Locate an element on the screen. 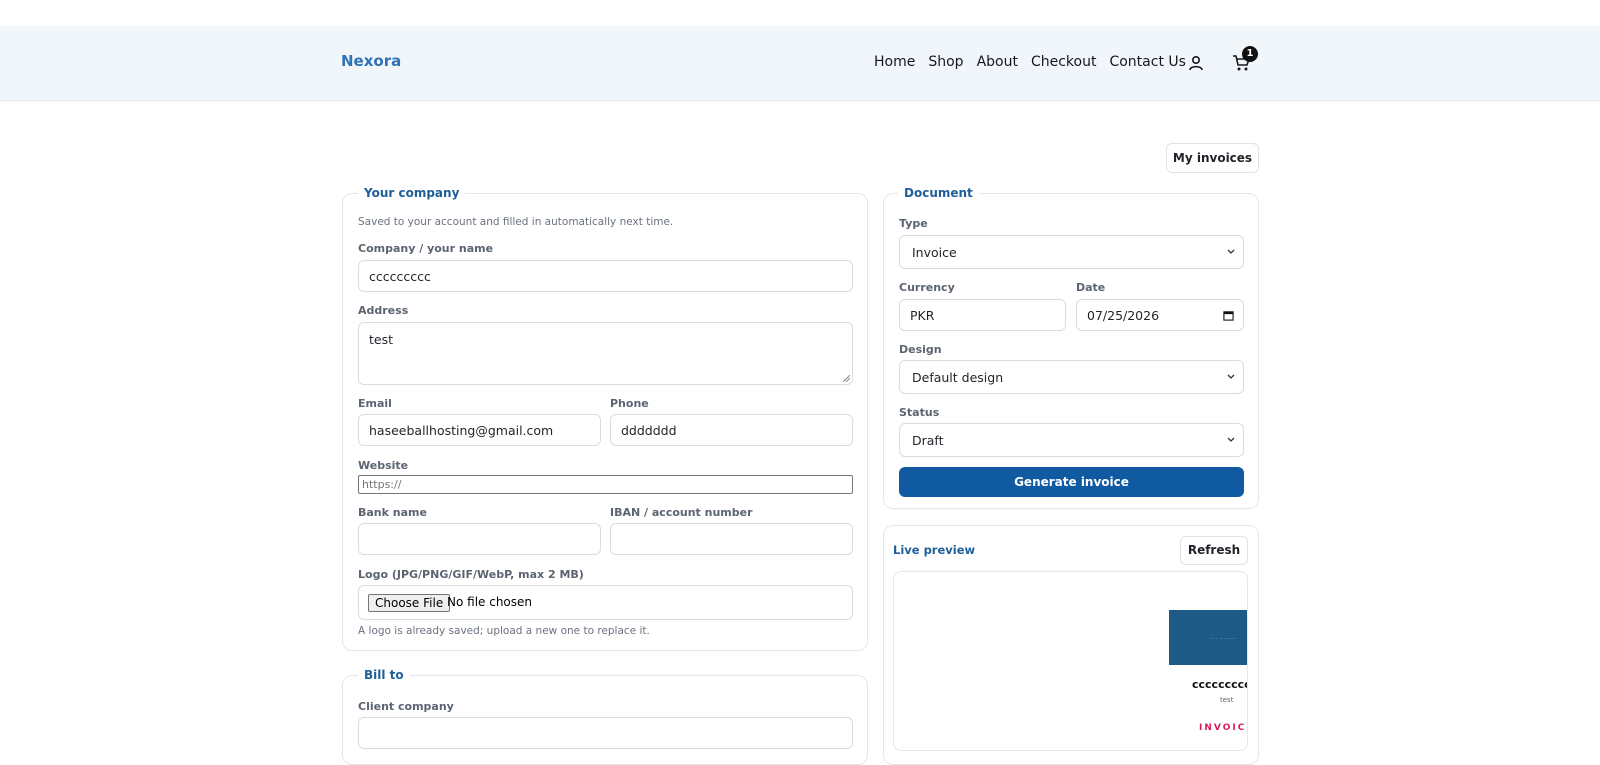 The width and height of the screenshot is (1600, 765). date-input: 07/25/2026 is located at coordinates (1160, 315).